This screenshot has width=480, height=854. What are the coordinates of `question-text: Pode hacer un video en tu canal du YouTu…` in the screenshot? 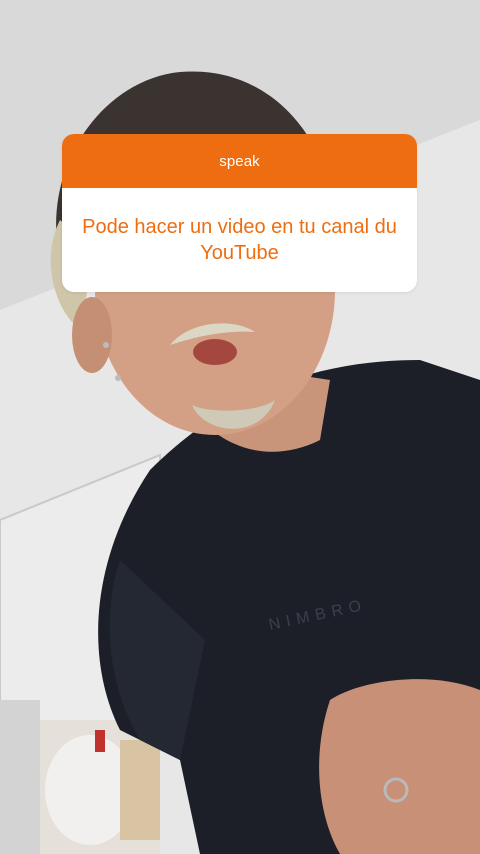 It's located at (239, 240).